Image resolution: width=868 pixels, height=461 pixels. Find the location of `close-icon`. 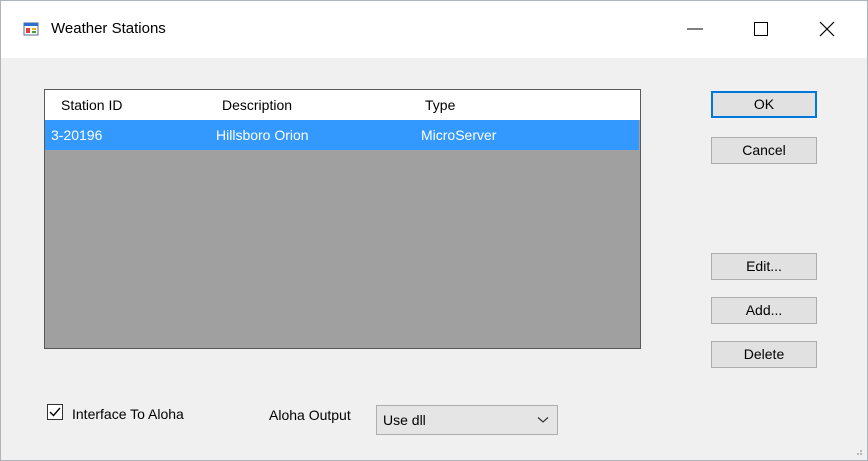

close-icon is located at coordinates (827, 29).